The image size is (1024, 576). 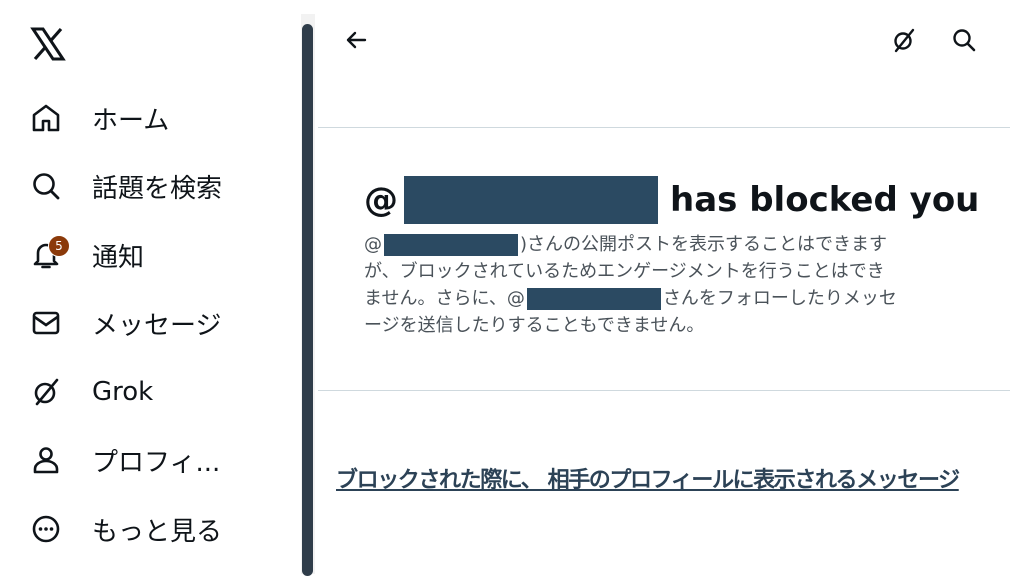 What do you see at coordinates (444, 298) in the screenshot?
I see `desc-line3-prefix: ません。さらに、@` at bounding box center [444, 298].